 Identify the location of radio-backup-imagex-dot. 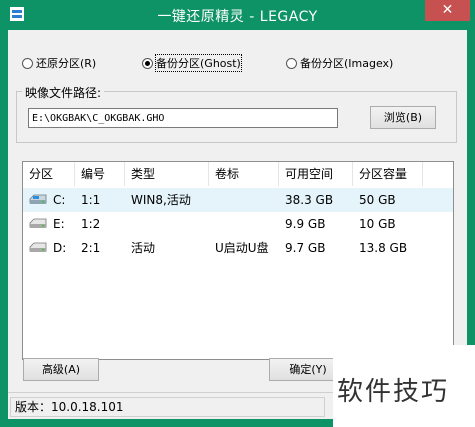
(291, 63).